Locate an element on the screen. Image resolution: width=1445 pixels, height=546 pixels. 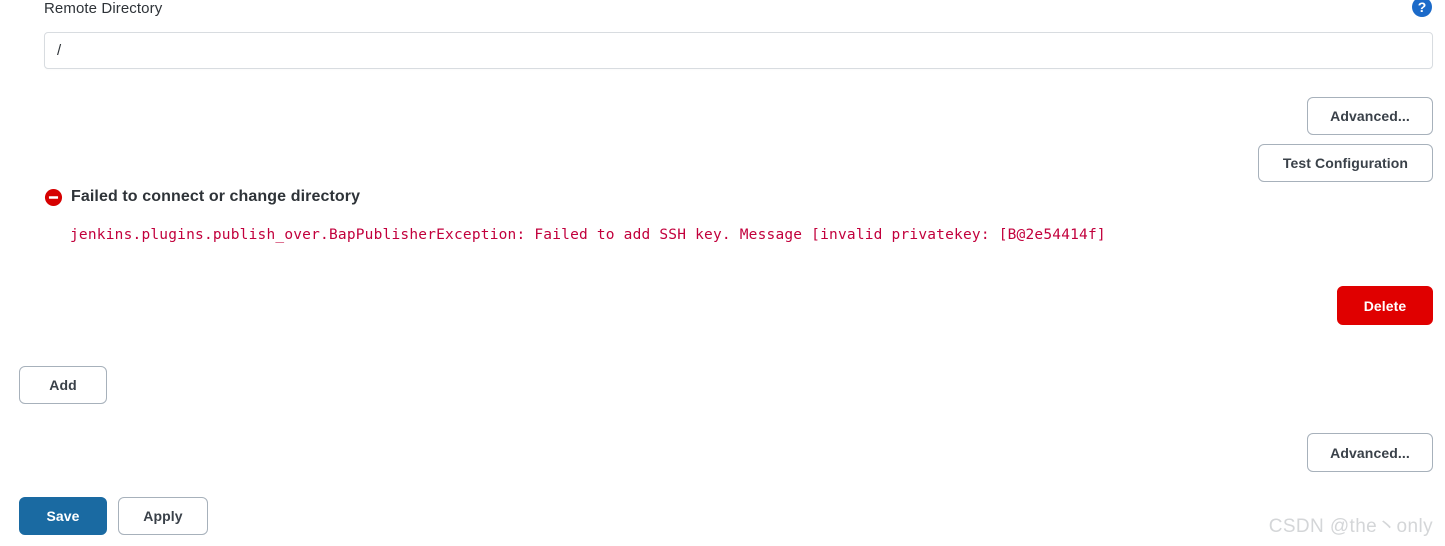
help-question-icon-svg: ? is located at coordinates (1422, 8).